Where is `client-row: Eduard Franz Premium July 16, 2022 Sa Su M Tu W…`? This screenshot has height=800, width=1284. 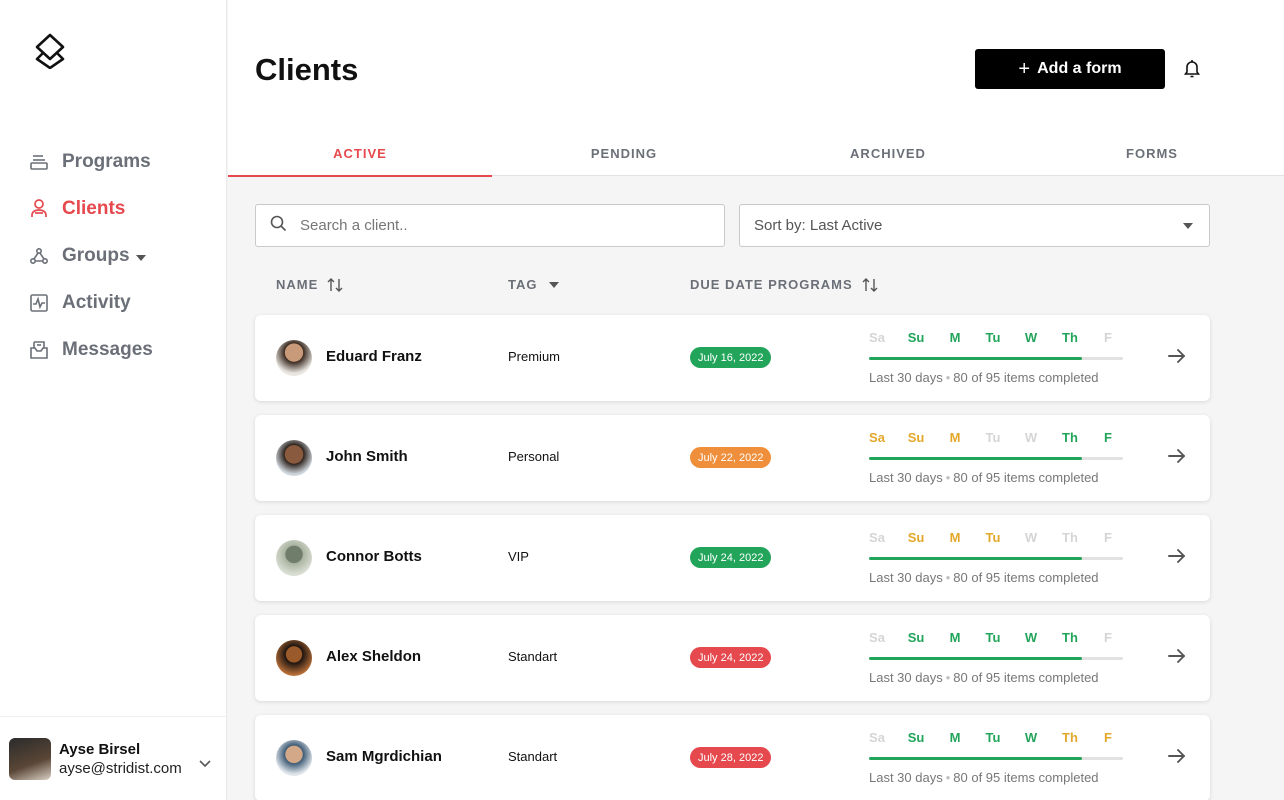
client-row: Eduard Franz Premium July 16, 2022 Sa Su M Tu W… is located at coordinates (732, 358).